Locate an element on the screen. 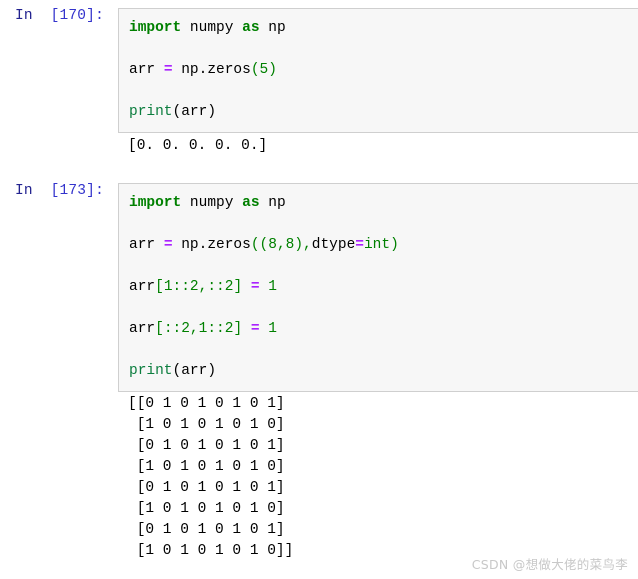  code-token: 5 is located at coordinates (264, 70).